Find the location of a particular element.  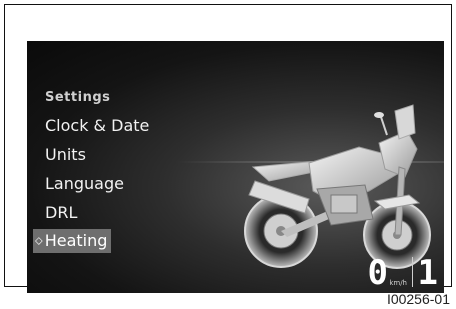

gear-indicator: 1 is located at coordinates (427, 273).